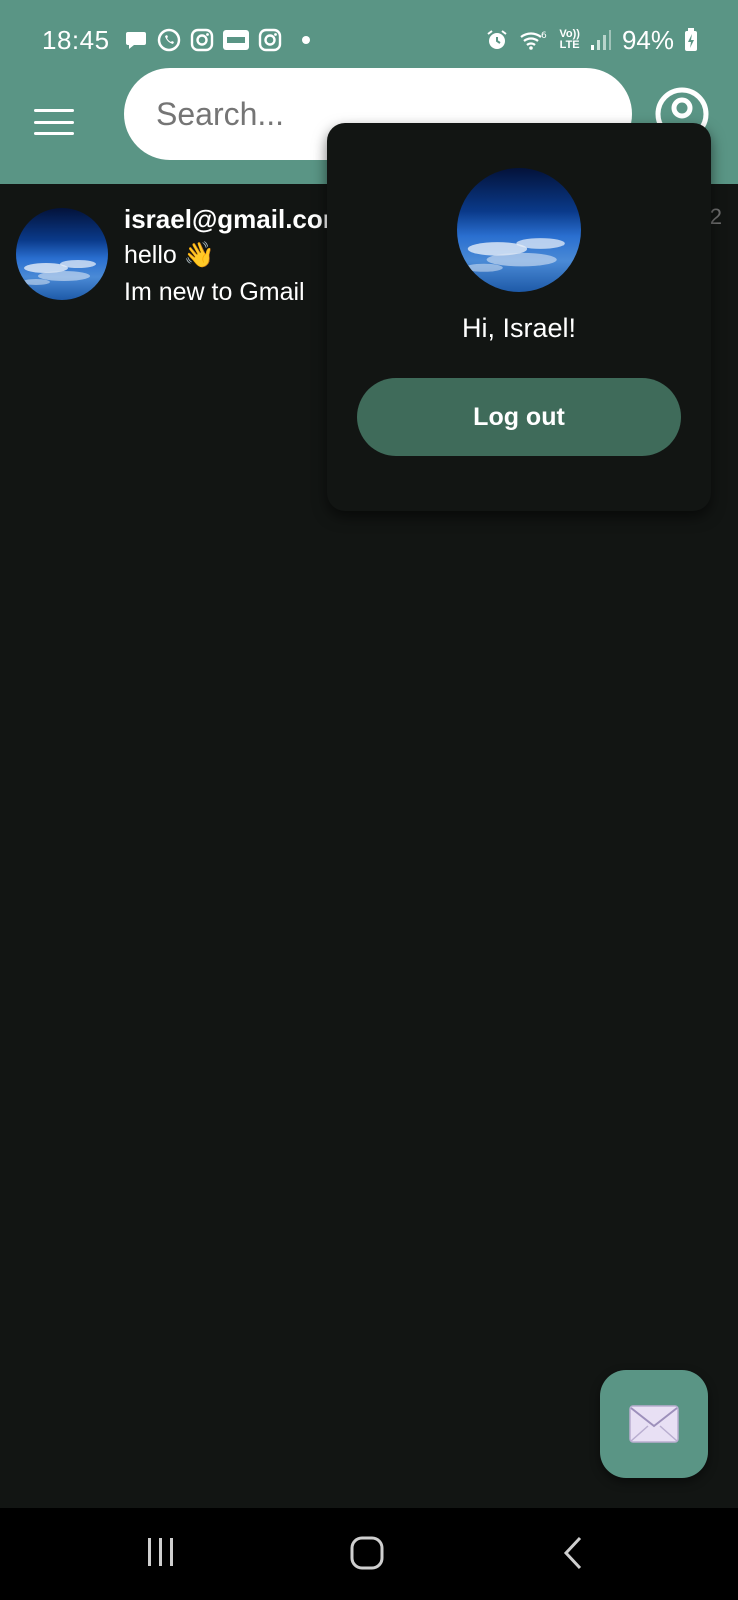 This screenshot has height=1600, width=738. I want to click on compose-button, so click(654, 1424).